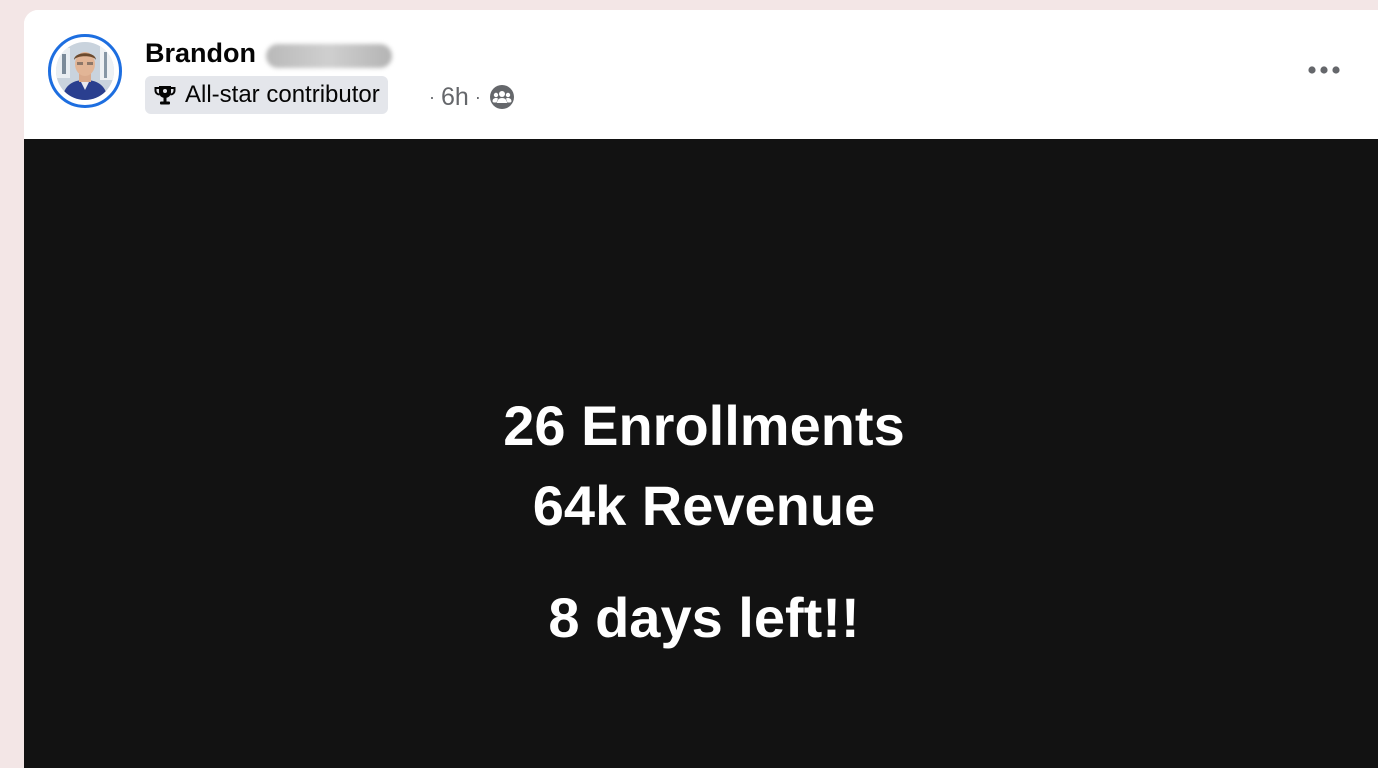 The image size is (1378, 768). Describe the element at coordinates (165, 95) in the screenshot. I see `trophy-icon` at that location.